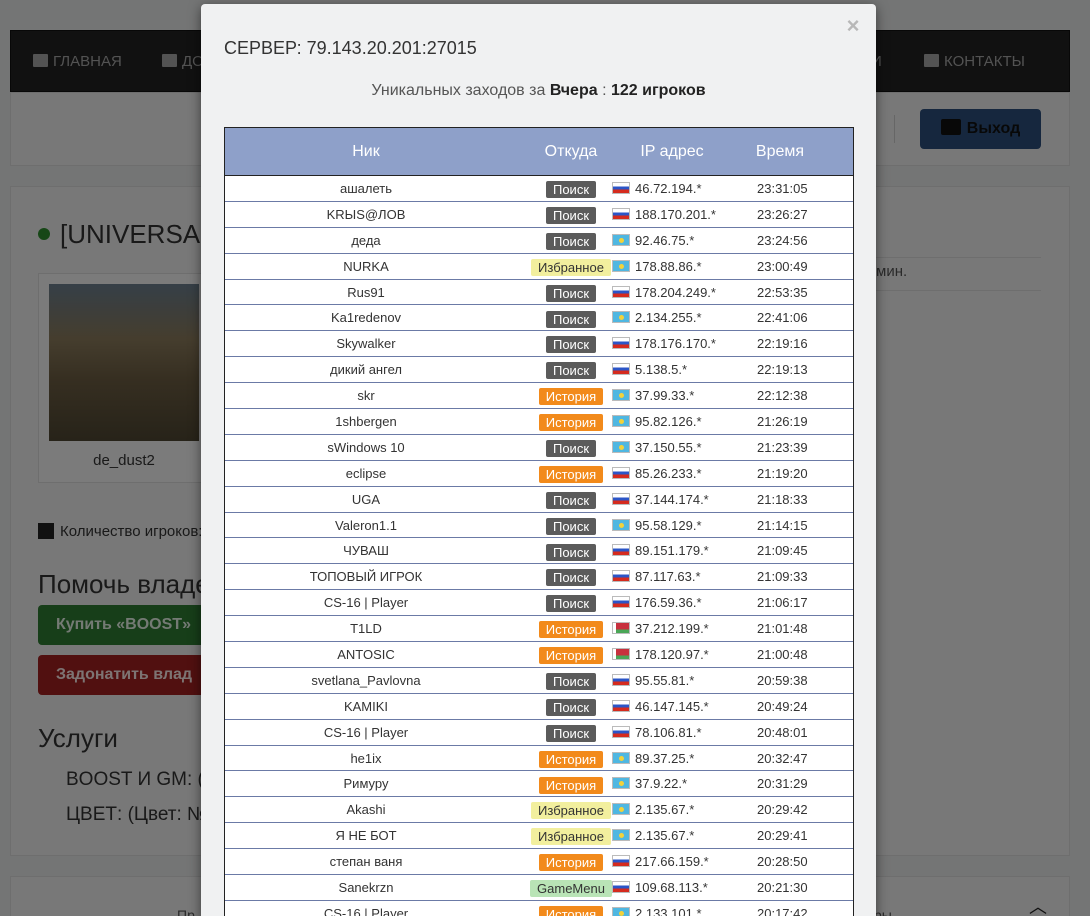 The width and height of the screenshot is (1090, 916). I want to click on player-nick: ТОПОВЫЙ ИГРОК, so click(366, 577).